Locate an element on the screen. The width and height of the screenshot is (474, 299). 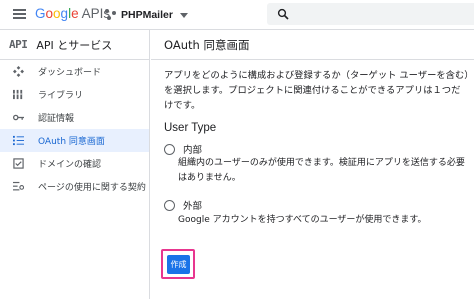
project-selector: PHPMailer is located at coordinates (146, 15).